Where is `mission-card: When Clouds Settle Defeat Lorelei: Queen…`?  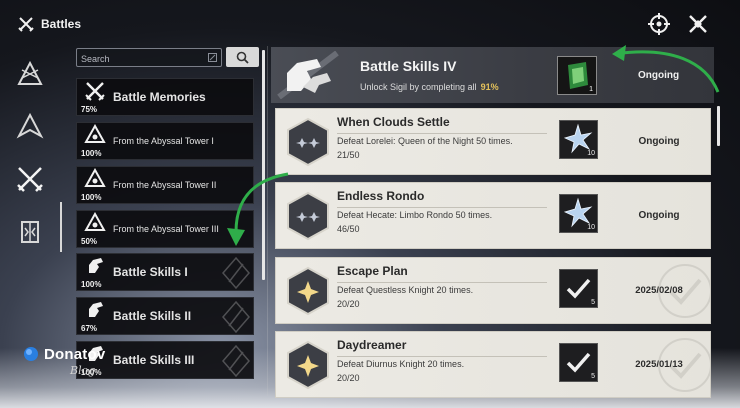 mission-card: When Clouds Settle Defeat Lorelei: Queen… is located at coordinates (493, 141).